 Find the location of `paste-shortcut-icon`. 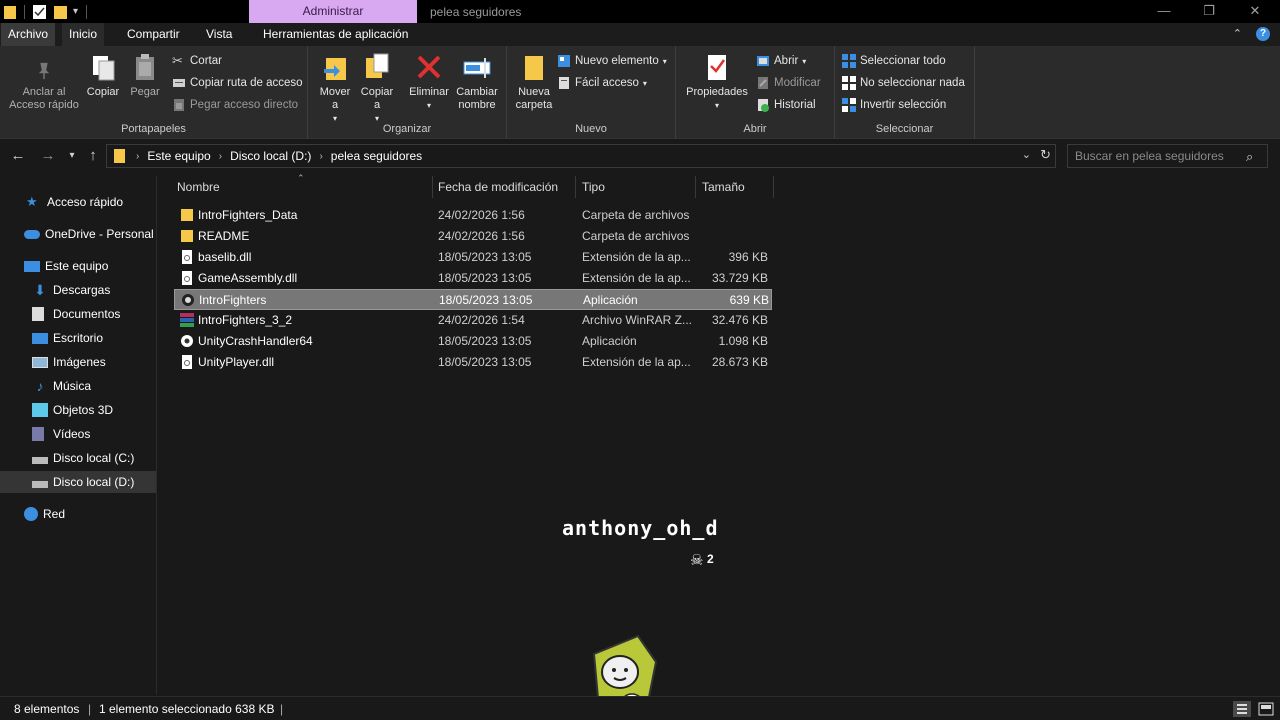

paste-shortcut-icon is located at coordinates (179, 105).